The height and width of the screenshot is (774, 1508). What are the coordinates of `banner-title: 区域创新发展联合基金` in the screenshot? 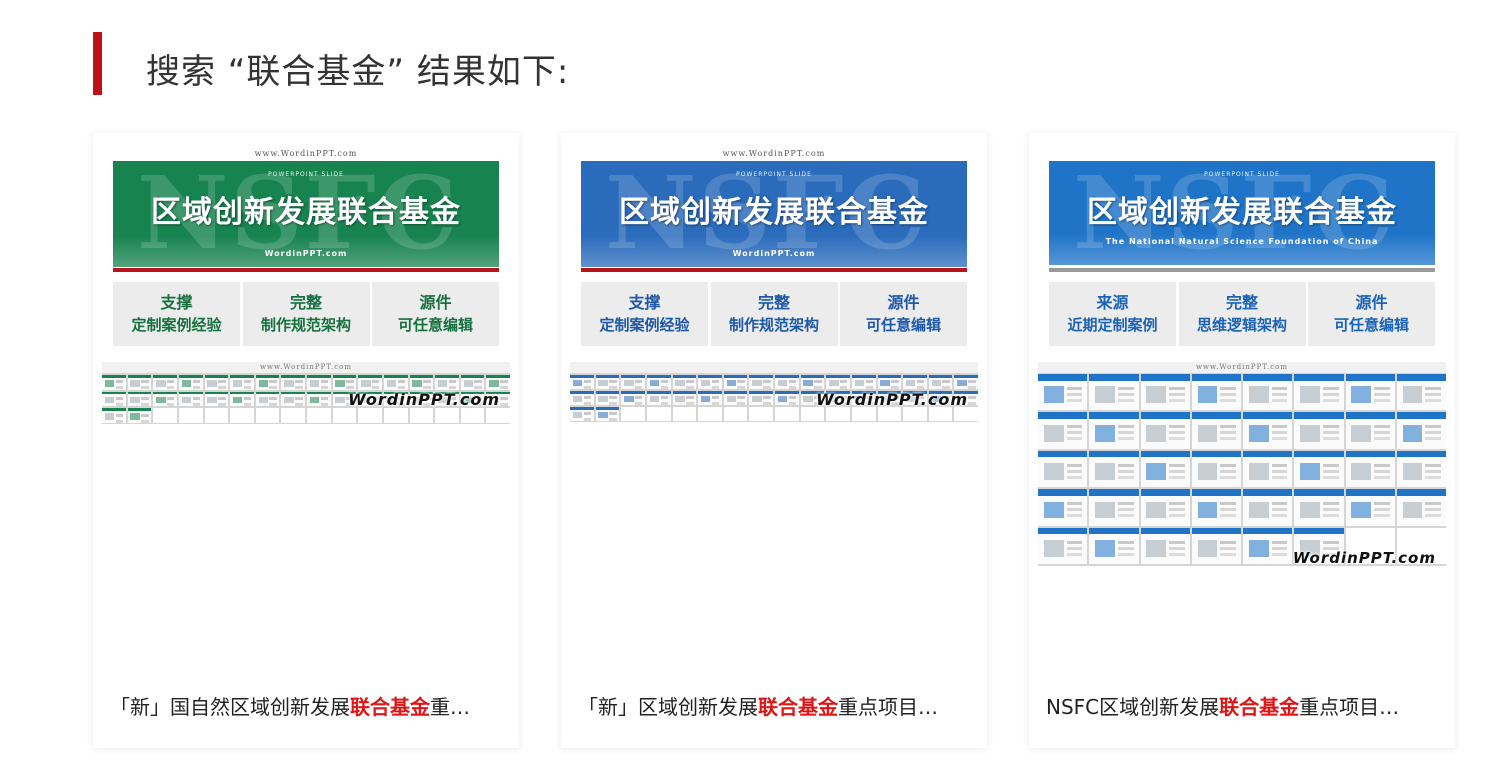 It's located at (1242, 212).